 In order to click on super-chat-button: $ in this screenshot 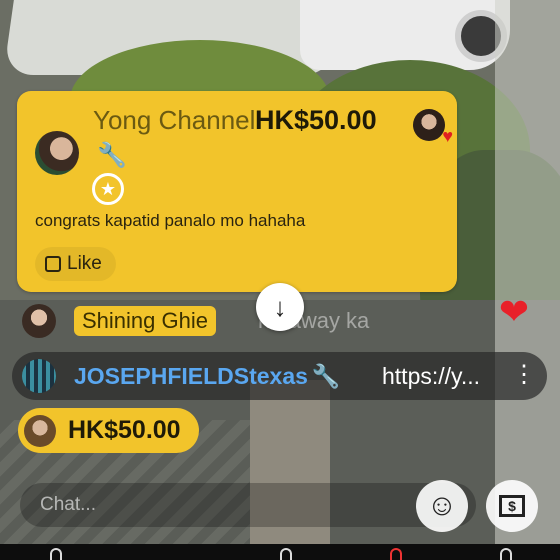, I will do `click(512, 506)`.